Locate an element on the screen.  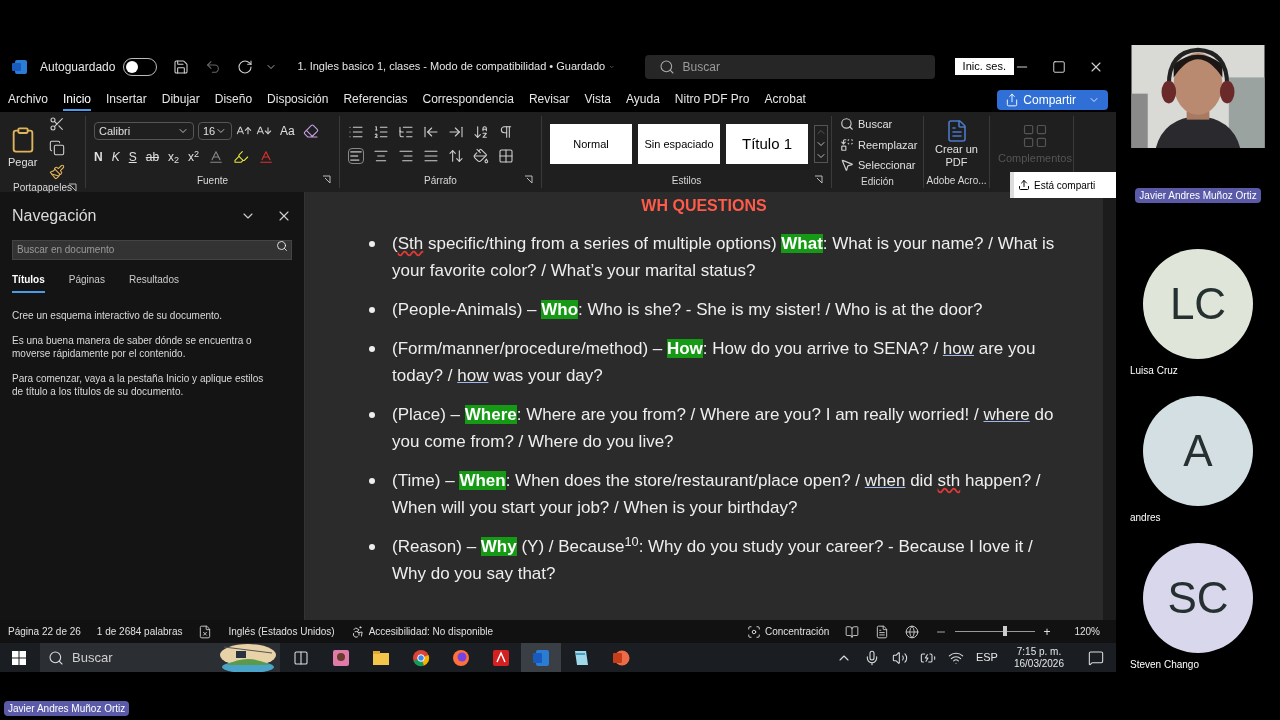
redo-icon is located at coordinates (245, 66).